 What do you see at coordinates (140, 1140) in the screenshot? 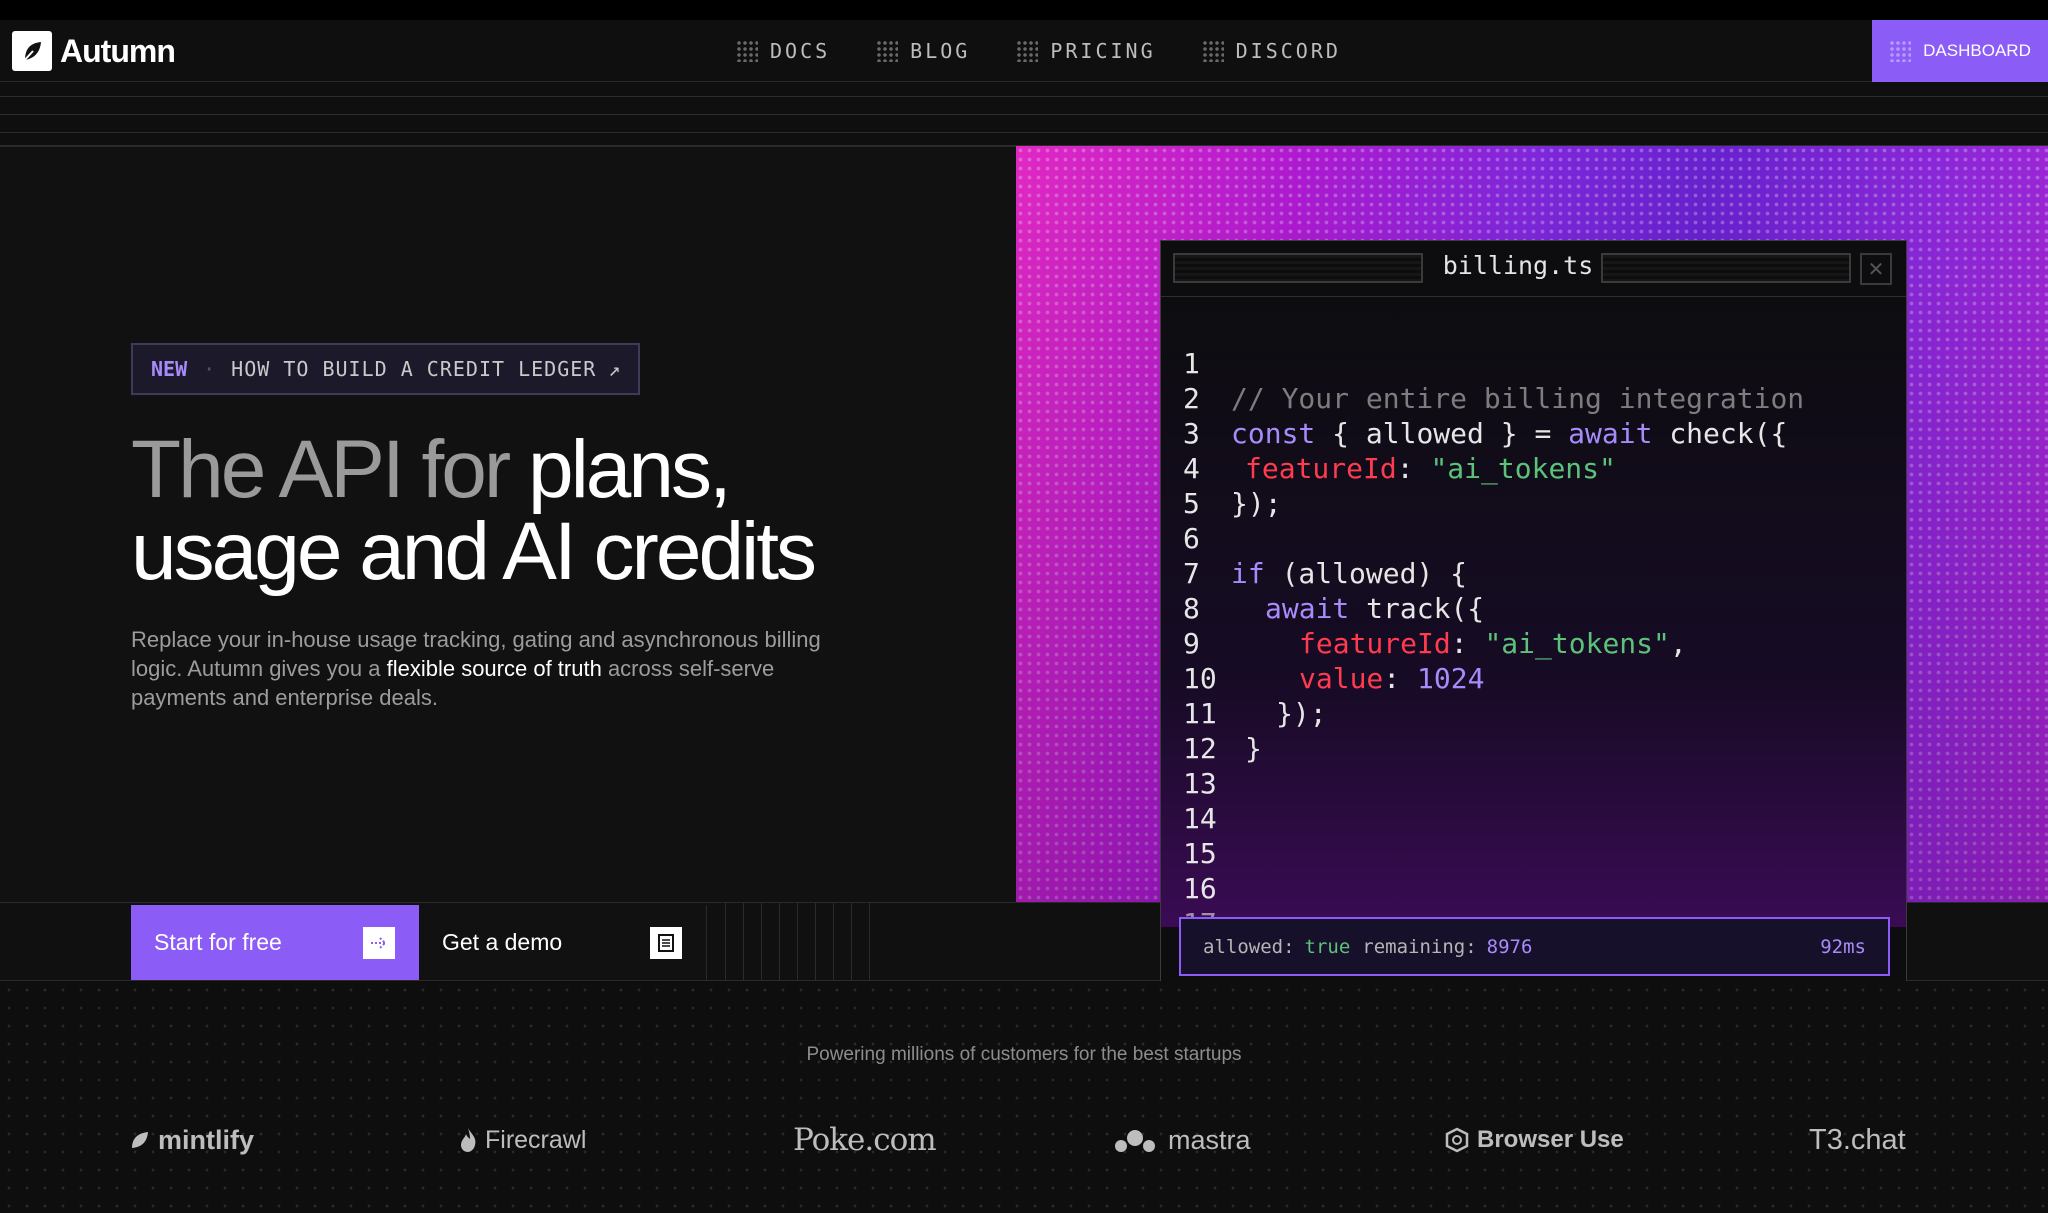
I see `mintlify-icon` at bounding box center [140, 1140].